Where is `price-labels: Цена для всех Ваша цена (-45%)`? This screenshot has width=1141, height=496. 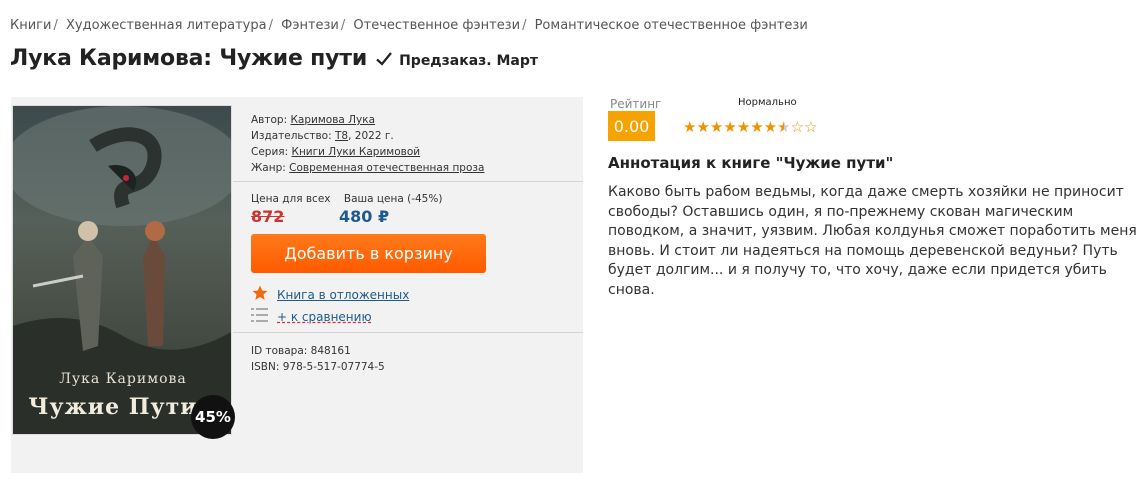 price-labels: Цена для всех Ваша цена (-45%) is located at coordinates (346, 199).